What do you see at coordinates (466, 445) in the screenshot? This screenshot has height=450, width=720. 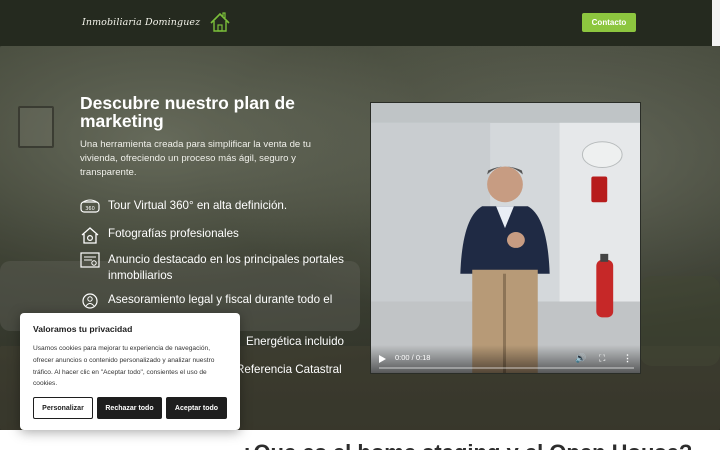 I see `section-heading: ¿Que es el home staging y el Open House?` at bounding box center [466, 445].